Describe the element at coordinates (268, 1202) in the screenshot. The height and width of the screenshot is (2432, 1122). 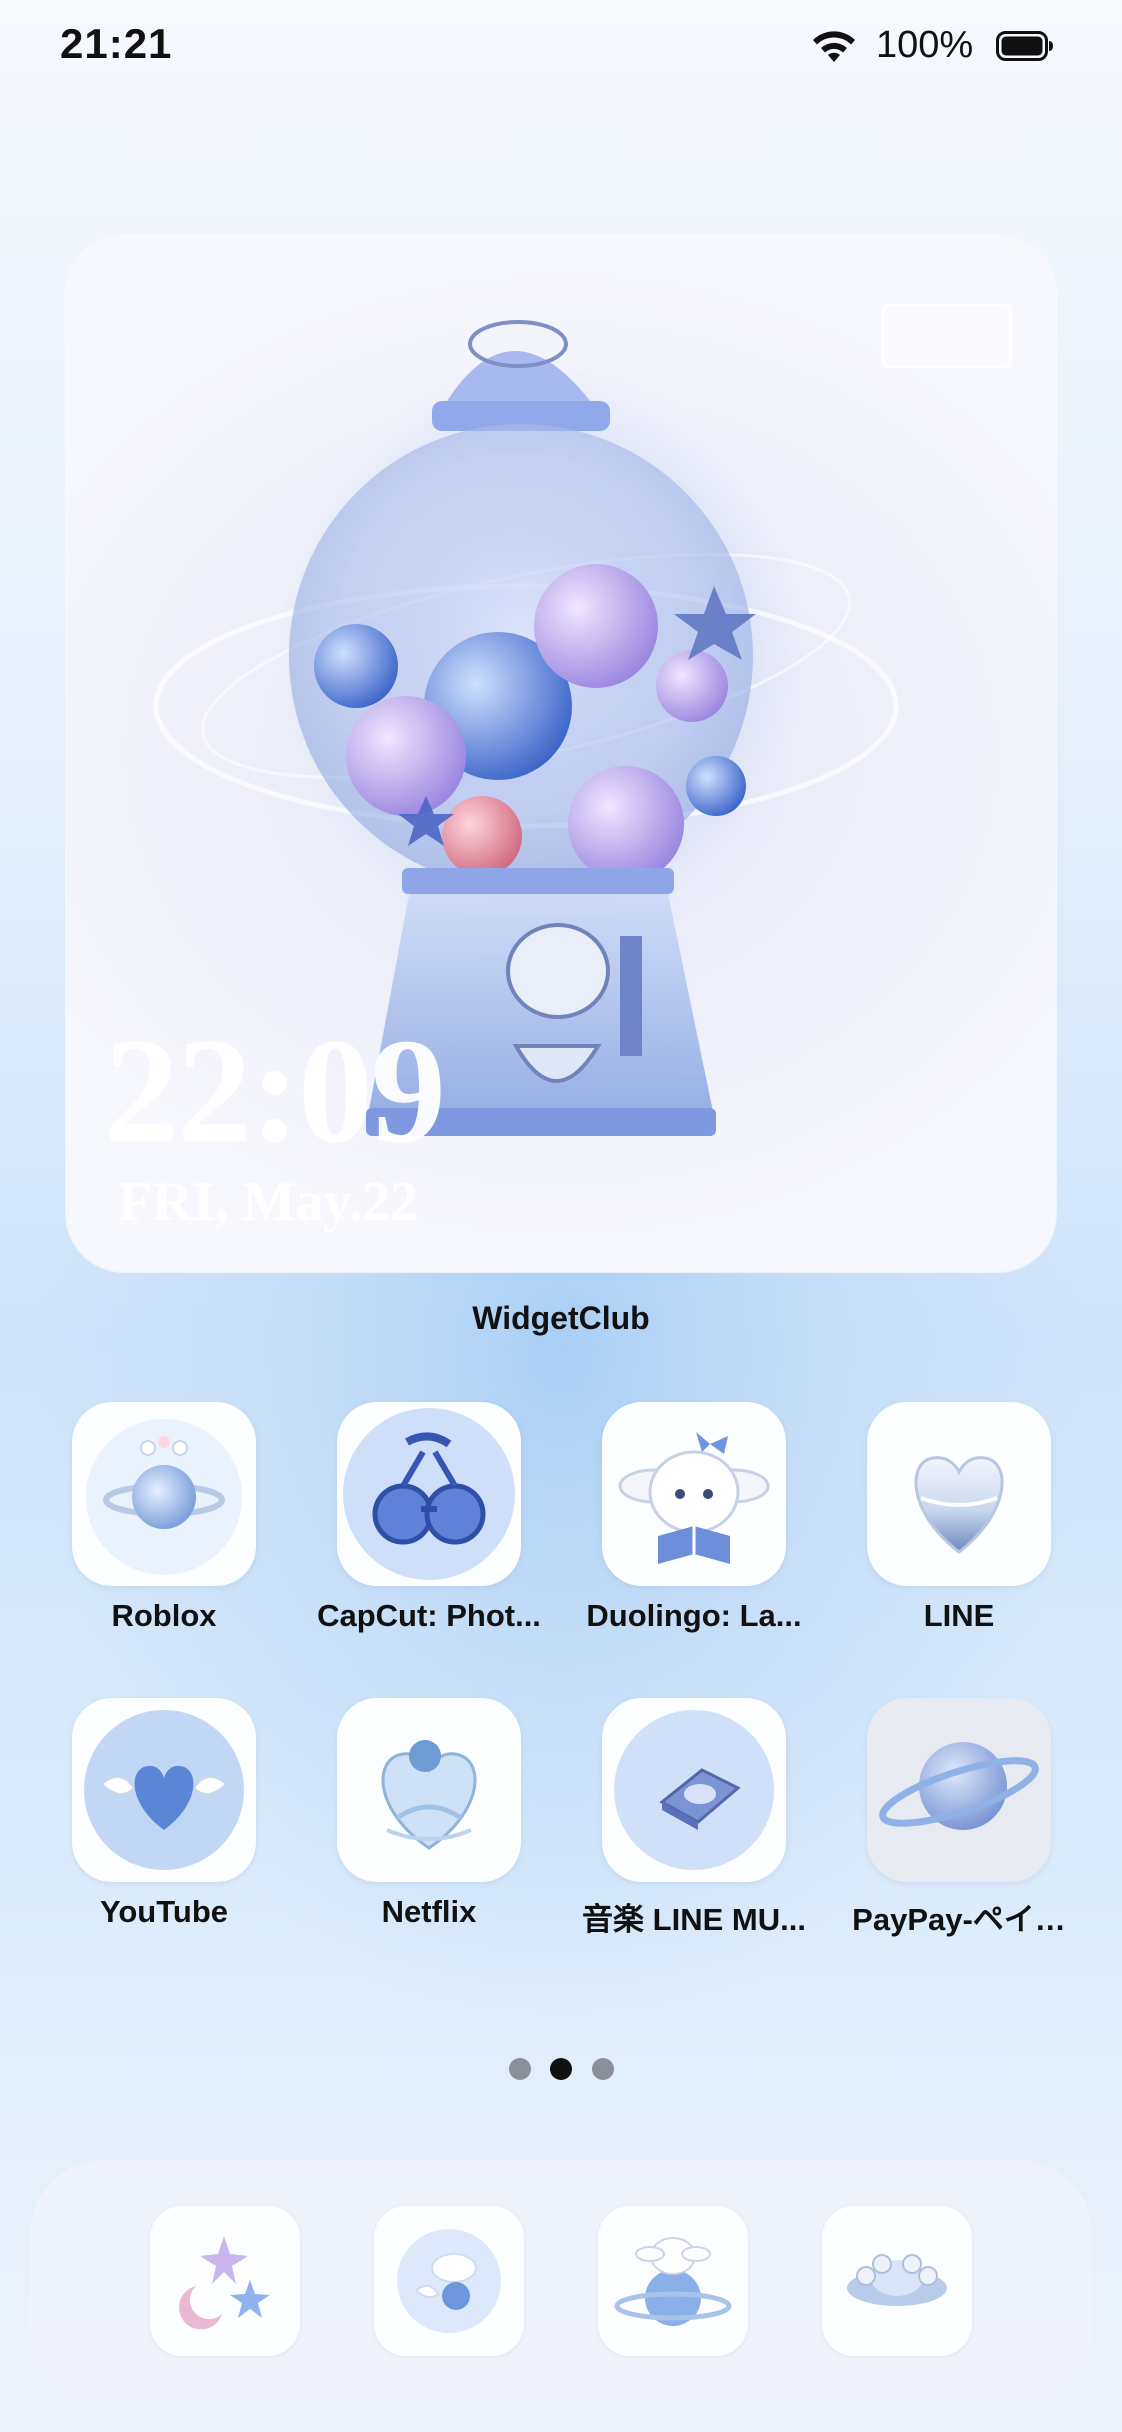
I see `widget-clock-date: FRI, May.22` at that location.